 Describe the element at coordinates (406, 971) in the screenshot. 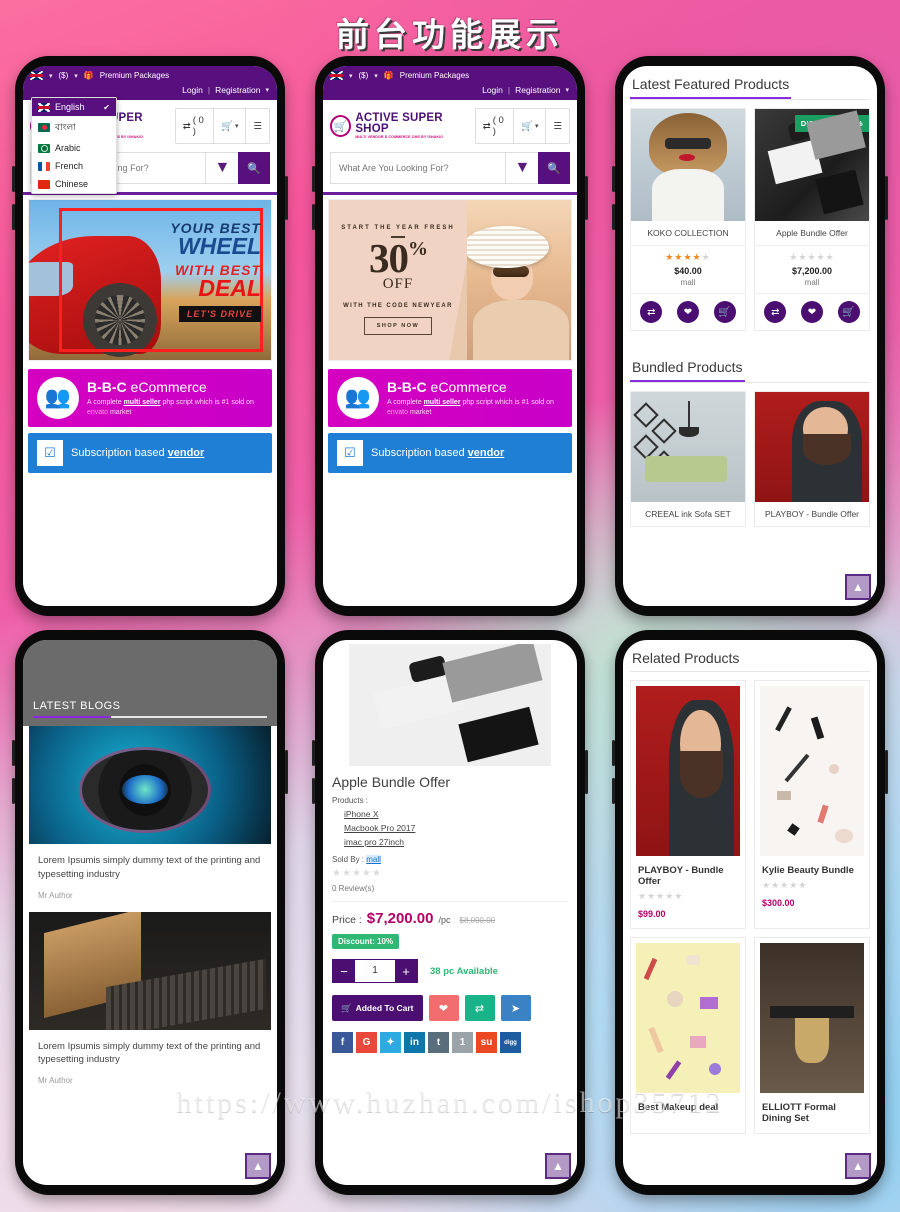

I see `quantity-increase-button: +` at that location.